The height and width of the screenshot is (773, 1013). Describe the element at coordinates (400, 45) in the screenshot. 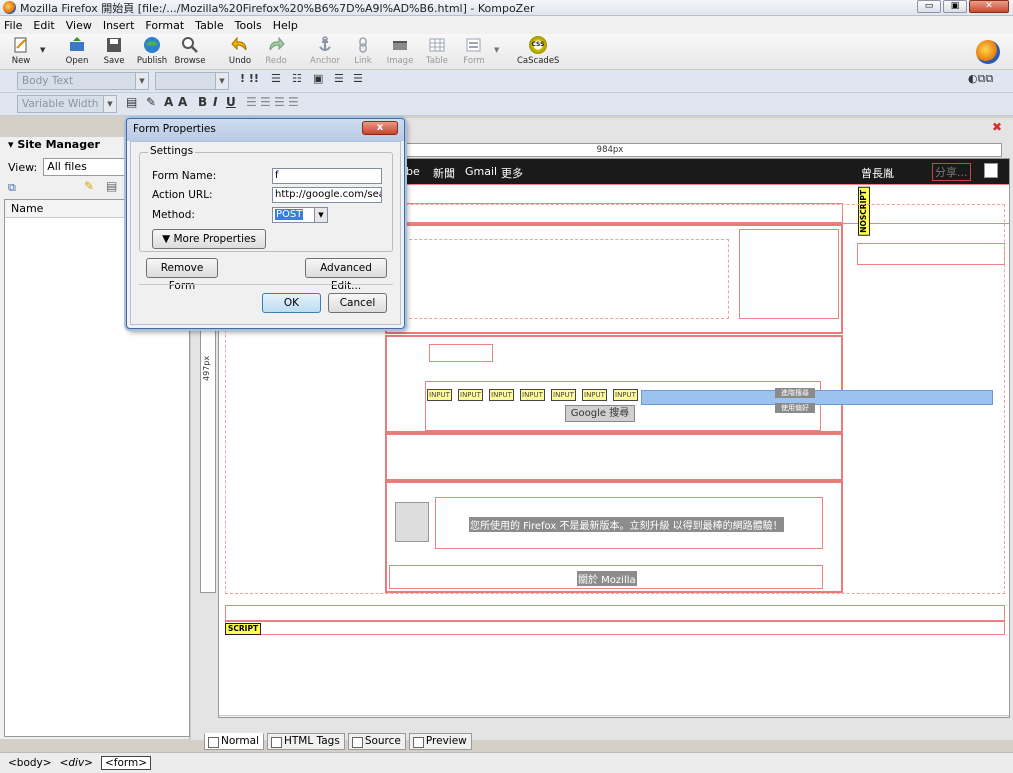

I see `image-icon` at that location.